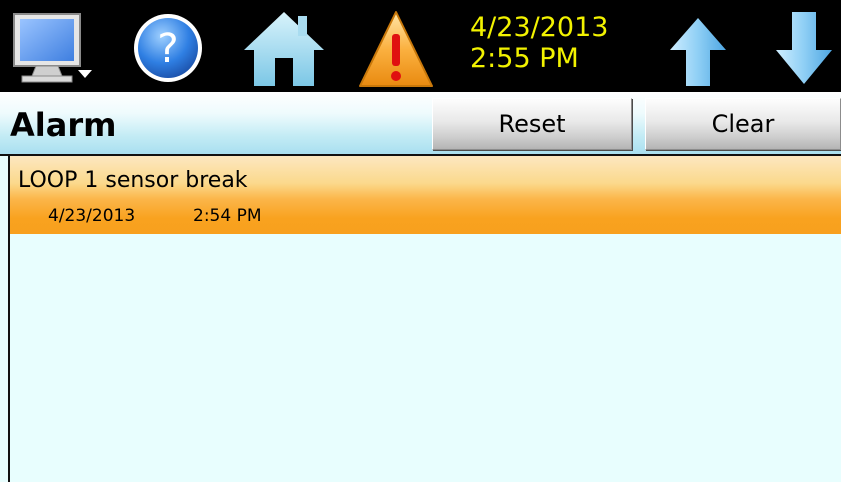 This screenshot has height=482, width=841. I want to click on arrow-up-icon, so click(698, 52).